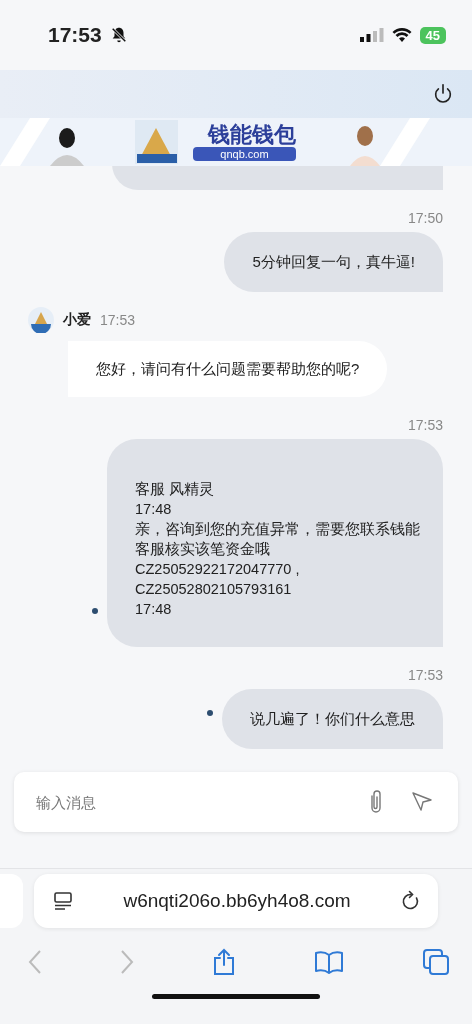 The image size is (472, 1024). Describe the element at coordinates (332, 719) in the screenshot. I see `message-bubble: 说几遍了！你们什么意思` at that location.